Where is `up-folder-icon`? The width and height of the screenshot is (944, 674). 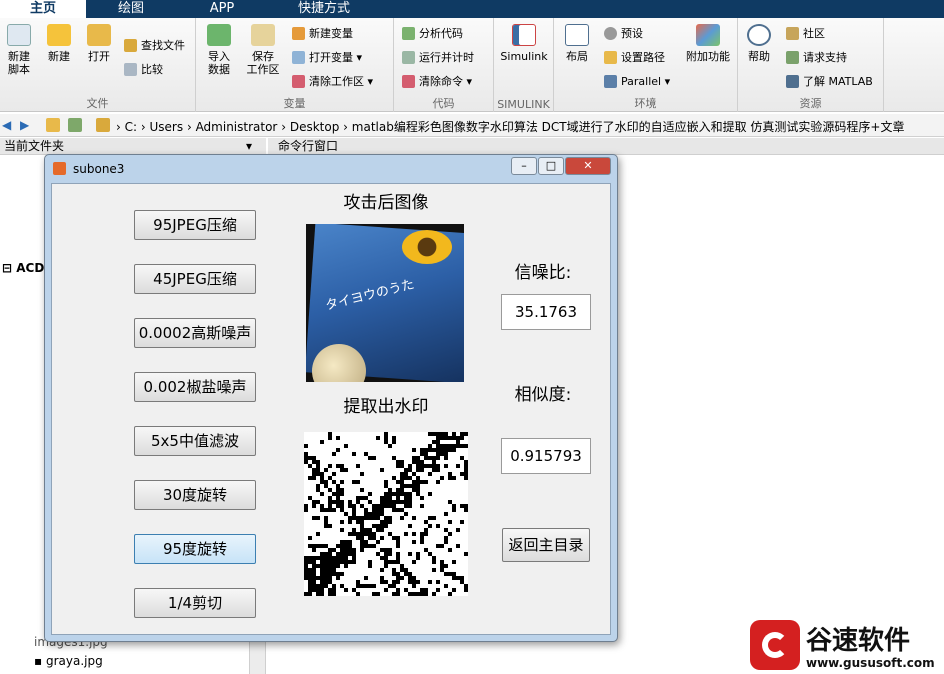 up-folder-icon is located at coordinates (53, 125).